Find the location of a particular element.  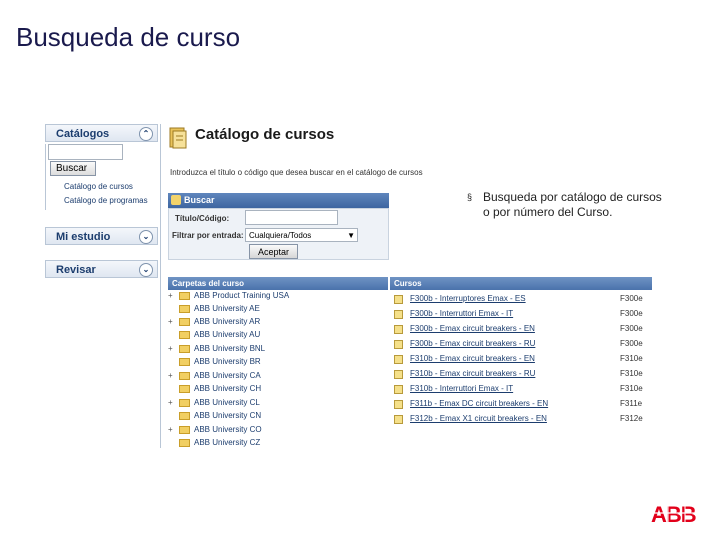

course-row: F300b - Interruttori Emax - IT F300e is located at coordinates (520, 314).